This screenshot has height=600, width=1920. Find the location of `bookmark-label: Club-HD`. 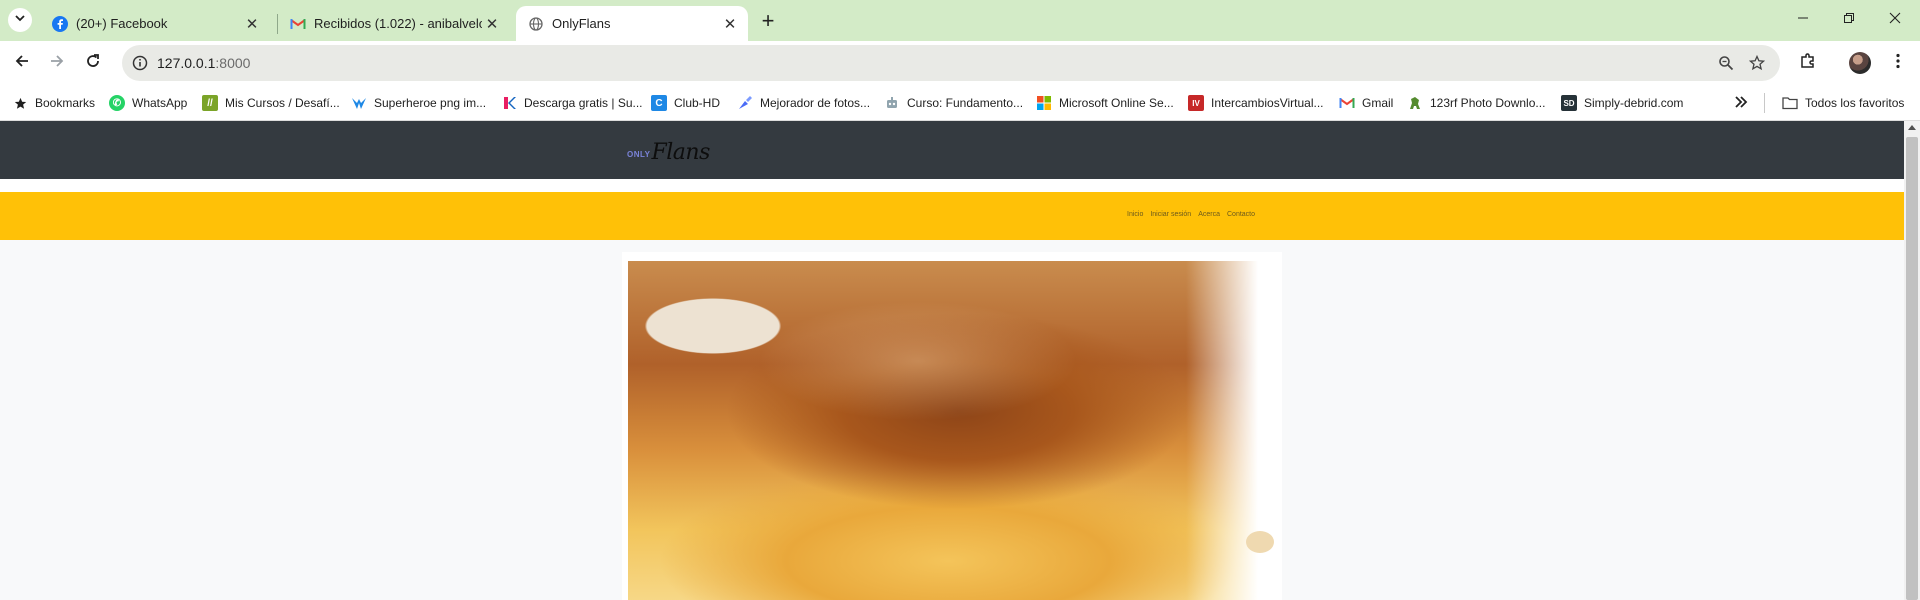

bookmark-label: Club-HD is located at coordinates (697, 103).